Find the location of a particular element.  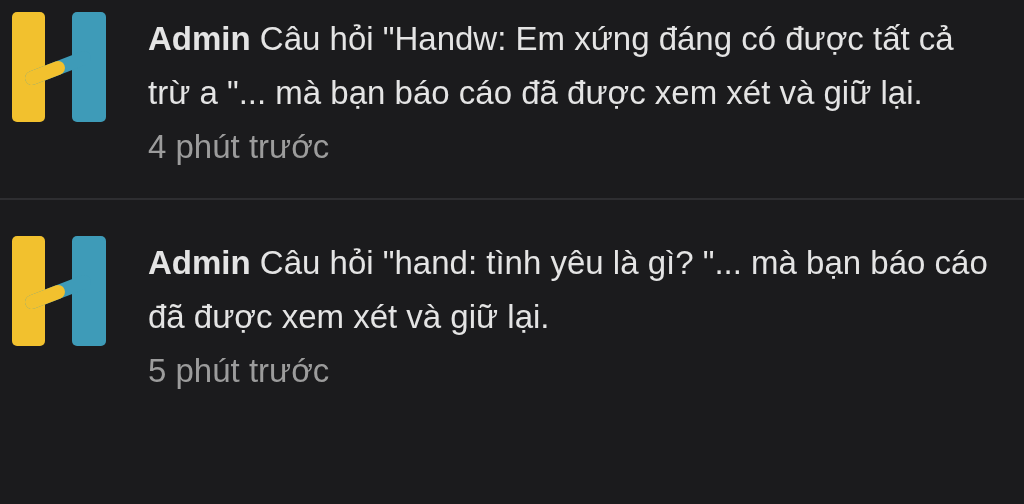

notification-message: Admin Câu hỏi "Handw: Em xứng đáng có được tất cả trừ a "... mà bạn báo cáo đã được xem xét và giữ lại. is located at coordinates (551, 66).